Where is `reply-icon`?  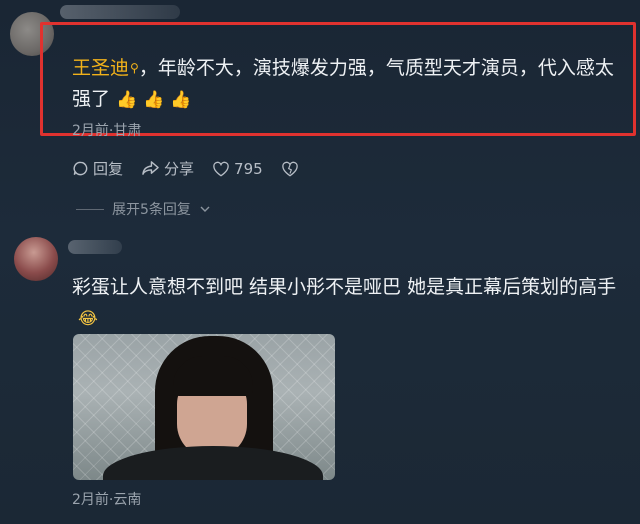 reply-icon is located at coordinates (80, 168).